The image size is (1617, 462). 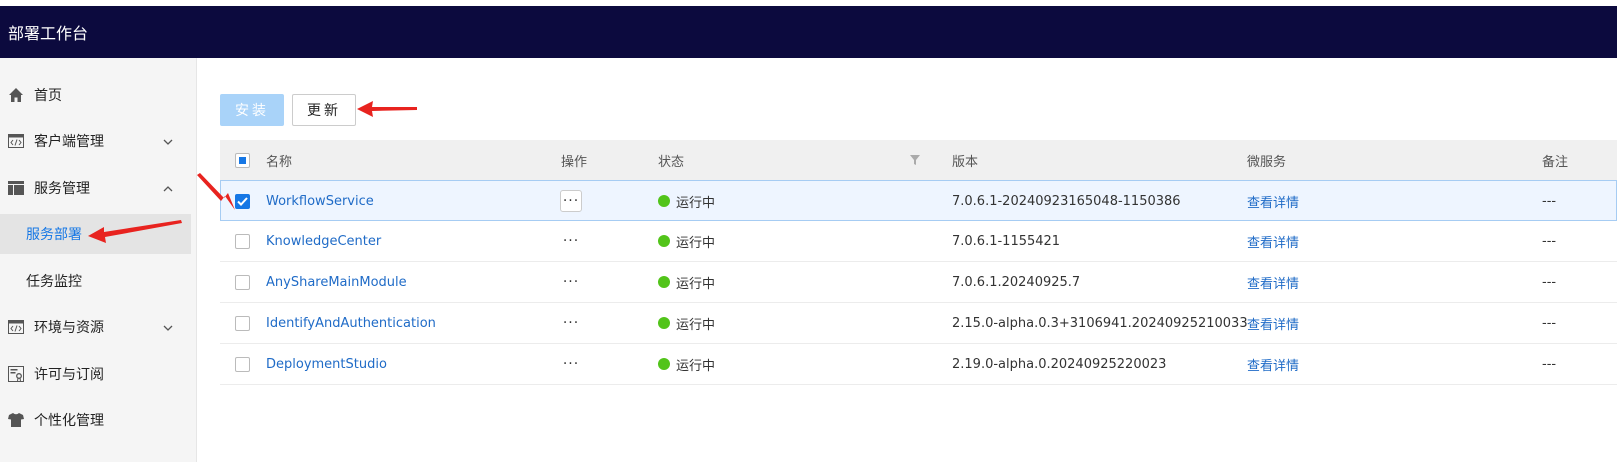 What do you see at coordinates (279, 162) in the screenshot?
I see `column-header-name: 名称` at bounding box center [279, 162].